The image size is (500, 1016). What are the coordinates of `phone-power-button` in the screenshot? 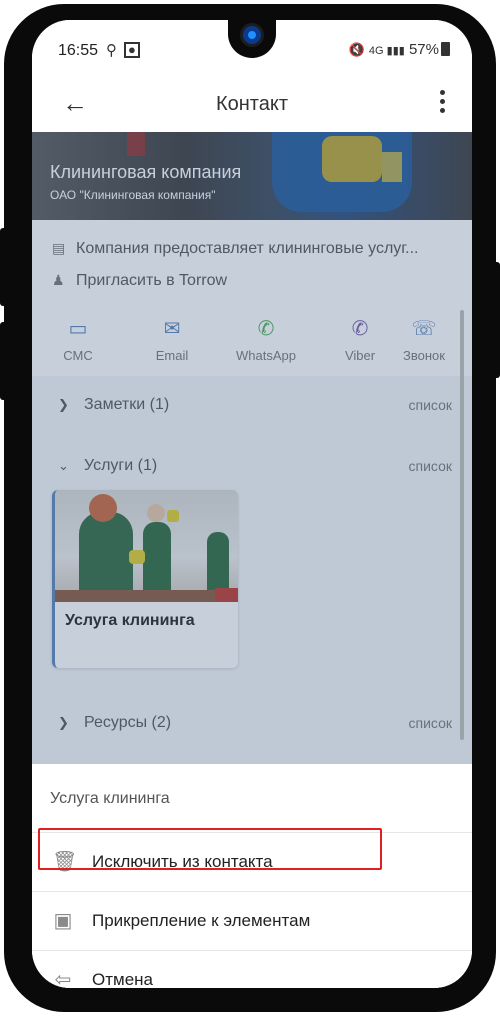 It's located at (496, 320).